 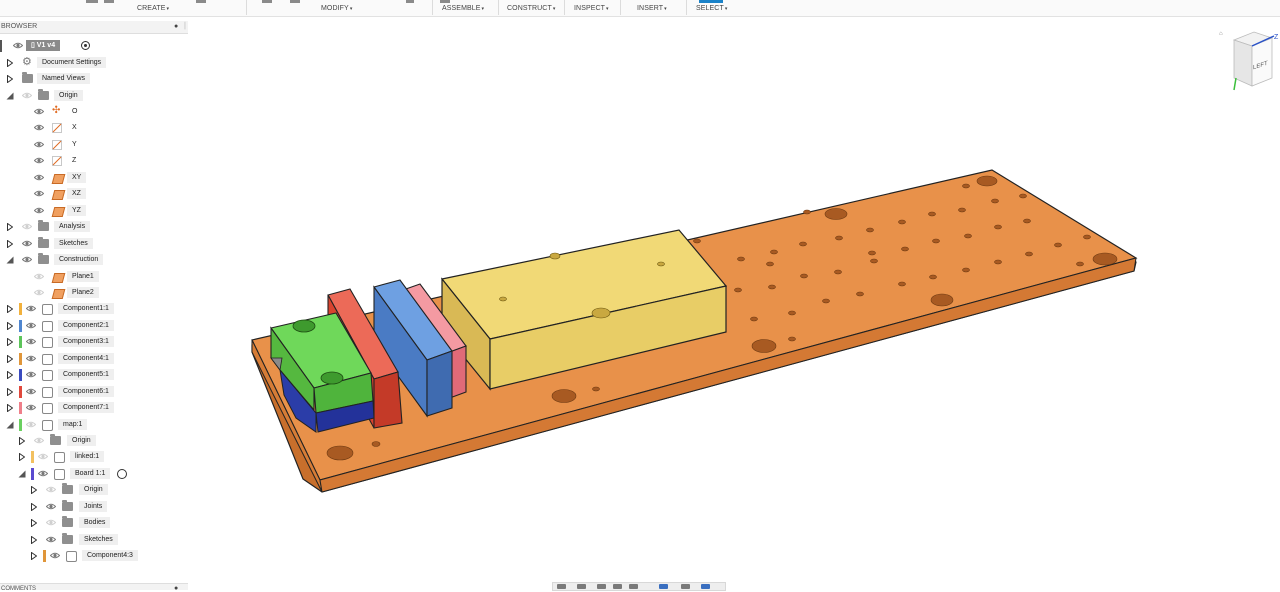 I want to click on pink-plate, so click(x=434, y=341).